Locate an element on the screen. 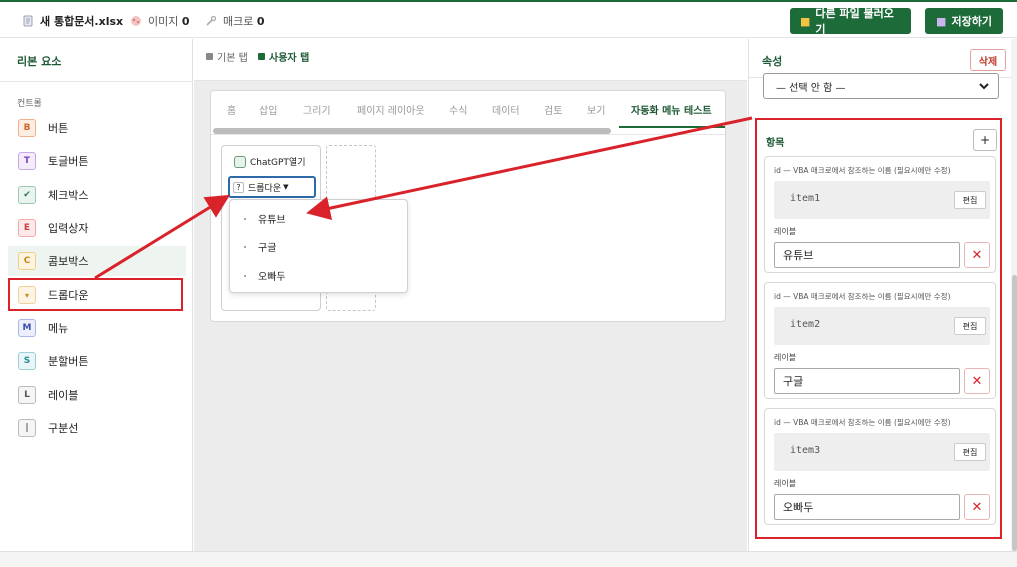 The image size is (1017, 567). folder-icon: ■ is located at coordinates (805, 21).